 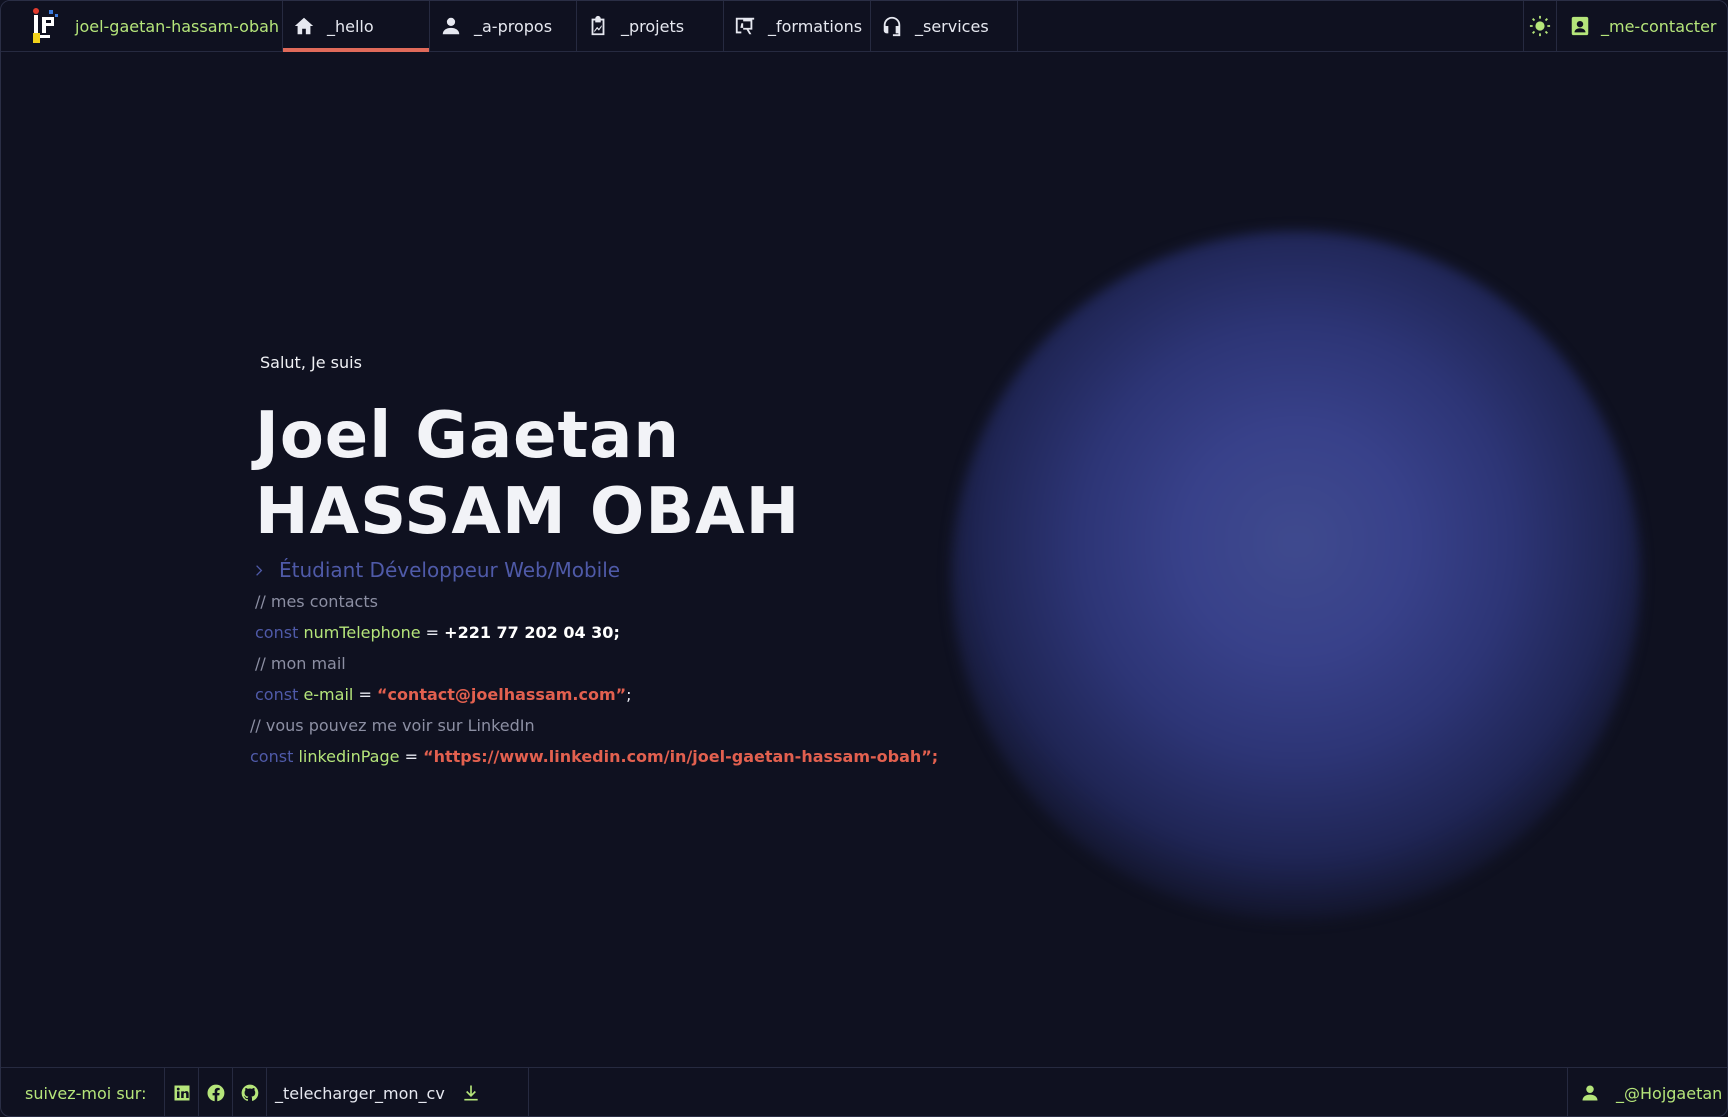 What do you see at coordinates (952, 26) in the screenshot?
I see `tab-label: _services` at bounding box center [952, 26].